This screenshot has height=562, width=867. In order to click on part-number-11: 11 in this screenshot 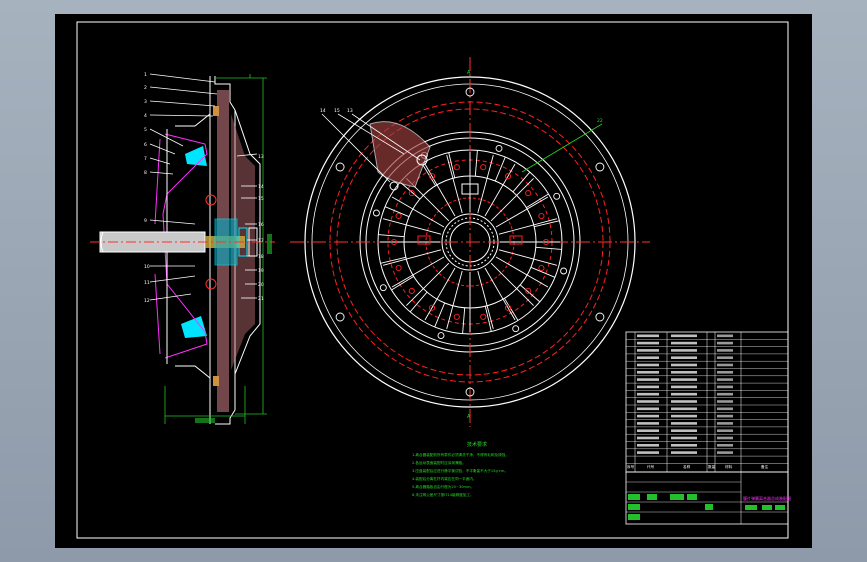, I will do `click(147, 283)`.